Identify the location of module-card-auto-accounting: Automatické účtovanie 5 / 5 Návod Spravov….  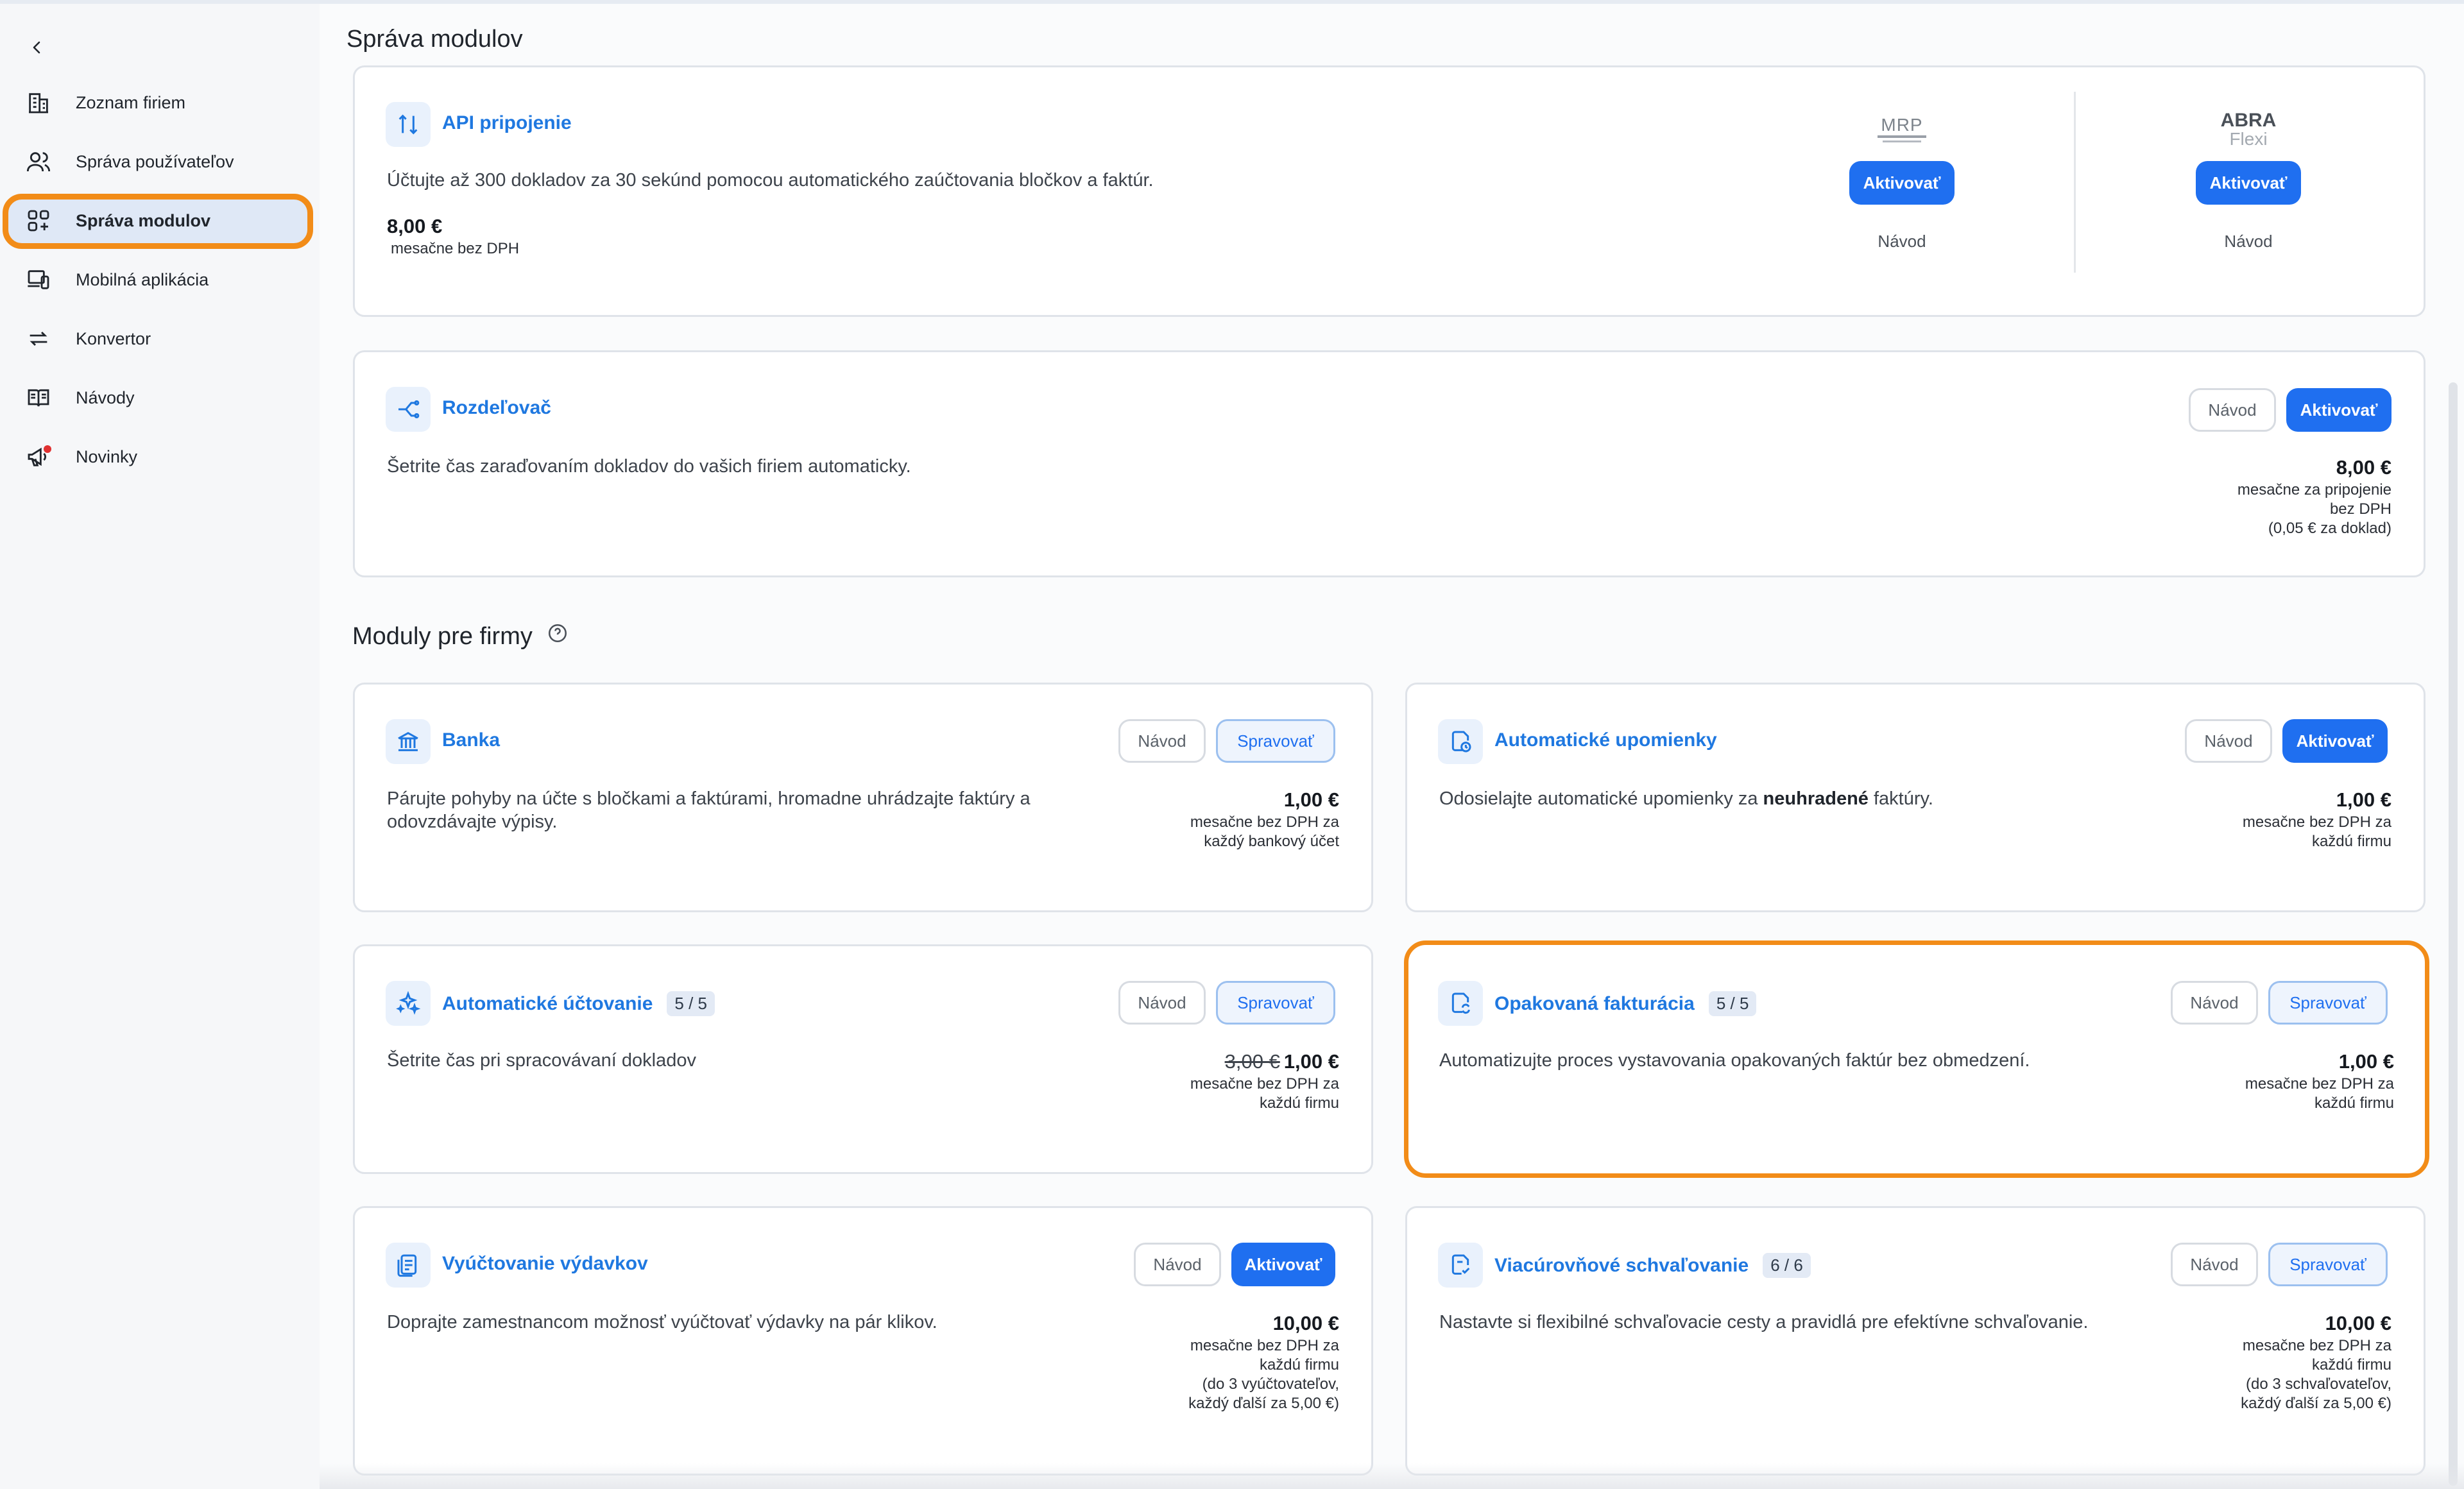
(863, 1059).